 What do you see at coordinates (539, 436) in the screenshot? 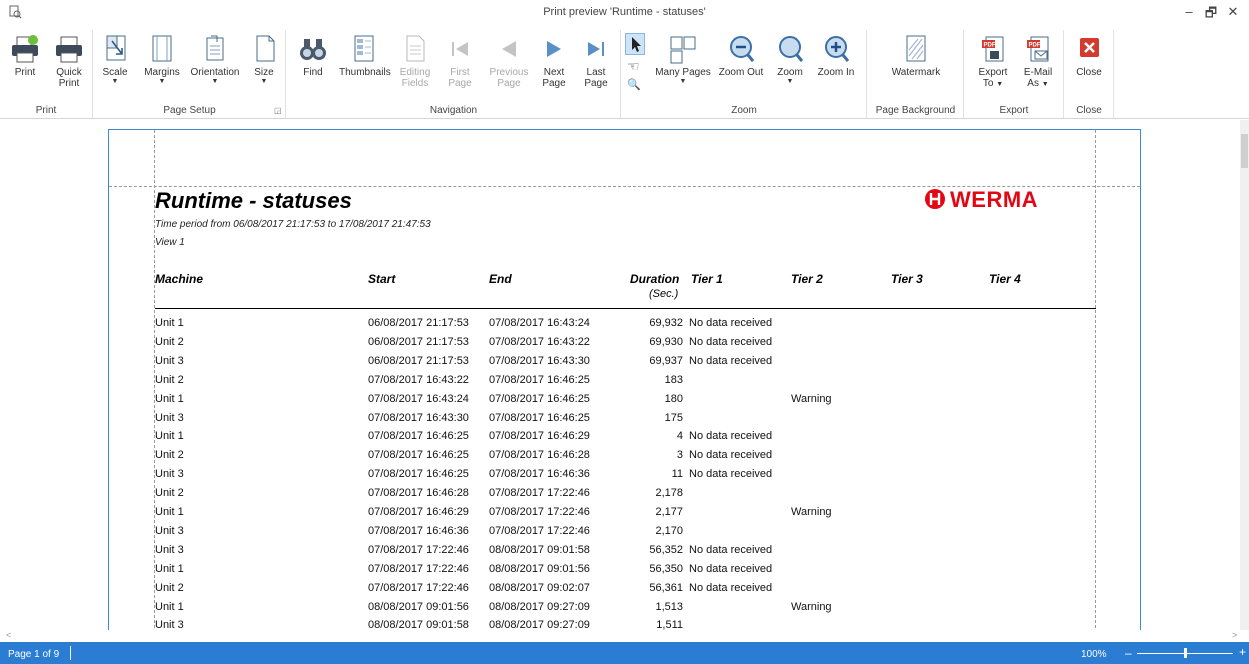
I see `cell-end: 07/08/2017 16:46:29` at bounding box center [539, 436].